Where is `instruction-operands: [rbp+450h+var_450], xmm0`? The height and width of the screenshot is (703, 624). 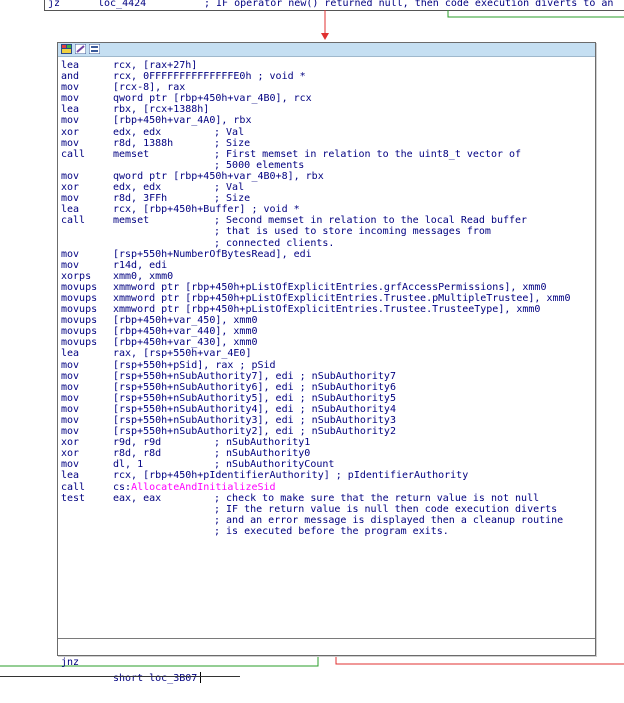
instruction-operands: [rbp+450h+var_450], xmm0 is located at coordinates (185, 320).